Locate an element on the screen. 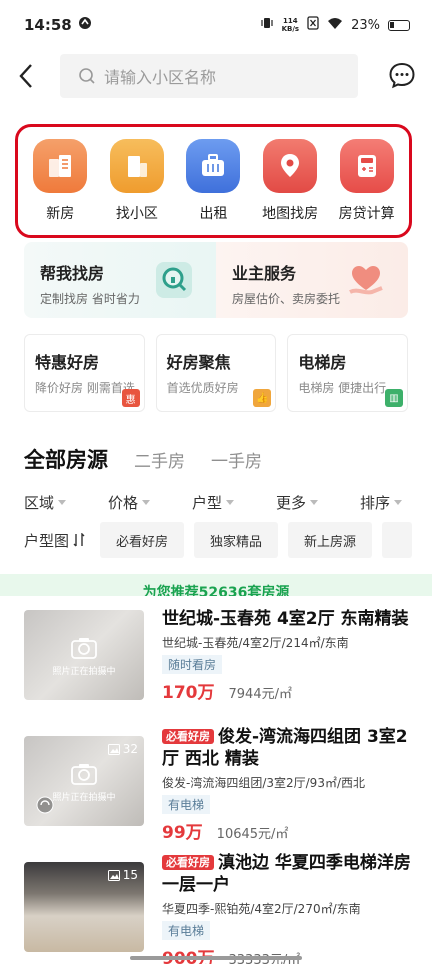 The width and height of the screenshot is (432, 964). quick-nav-new-house: 新房 is located at coordinates (60, 181).